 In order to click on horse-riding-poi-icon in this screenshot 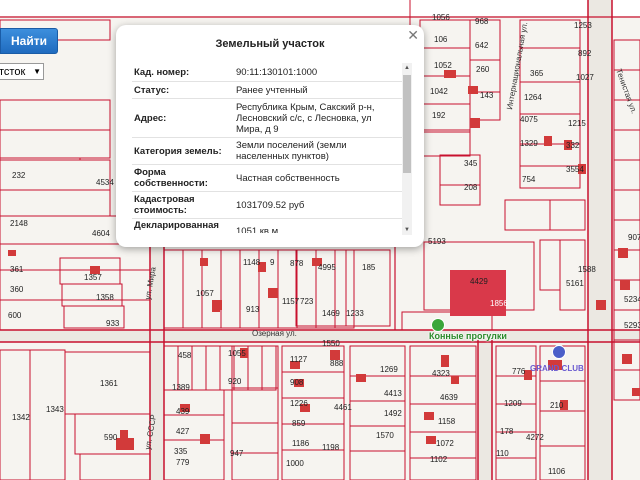, I will do `click(438, 325)`.